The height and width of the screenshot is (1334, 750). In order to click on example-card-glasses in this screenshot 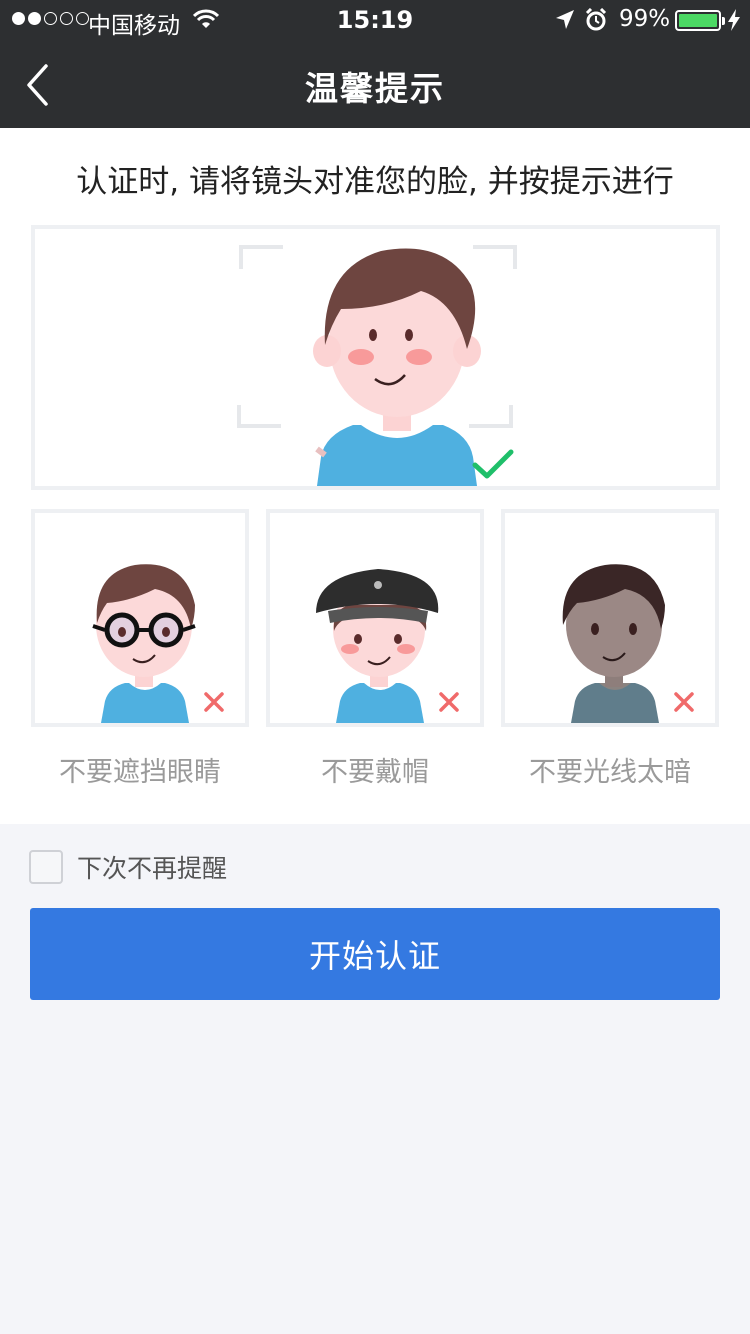, I will do `click(140, 618)`.